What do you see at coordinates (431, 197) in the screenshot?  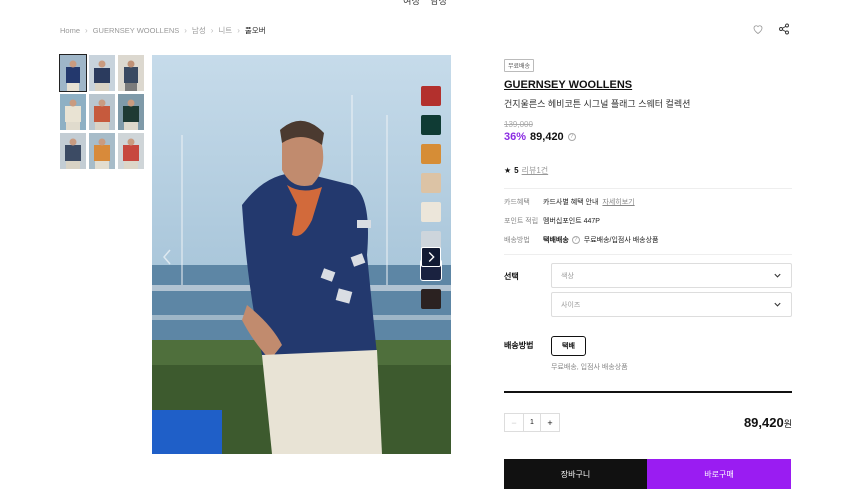 I see `color-swatches` at bounding box center [431, 197].